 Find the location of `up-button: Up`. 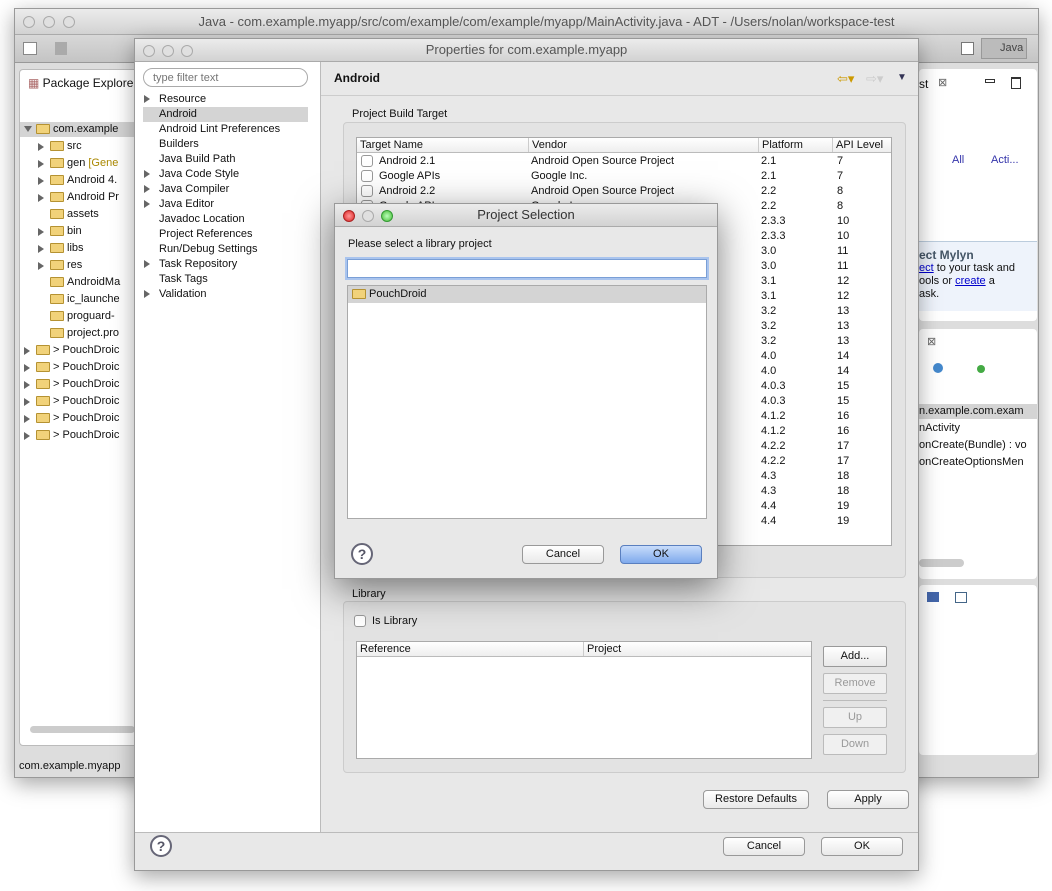

up-button: Up is located at coordinates (855, 717).